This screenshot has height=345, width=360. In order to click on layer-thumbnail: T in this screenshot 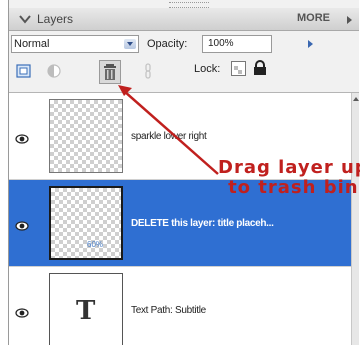, I will do `click(86, 309)`.